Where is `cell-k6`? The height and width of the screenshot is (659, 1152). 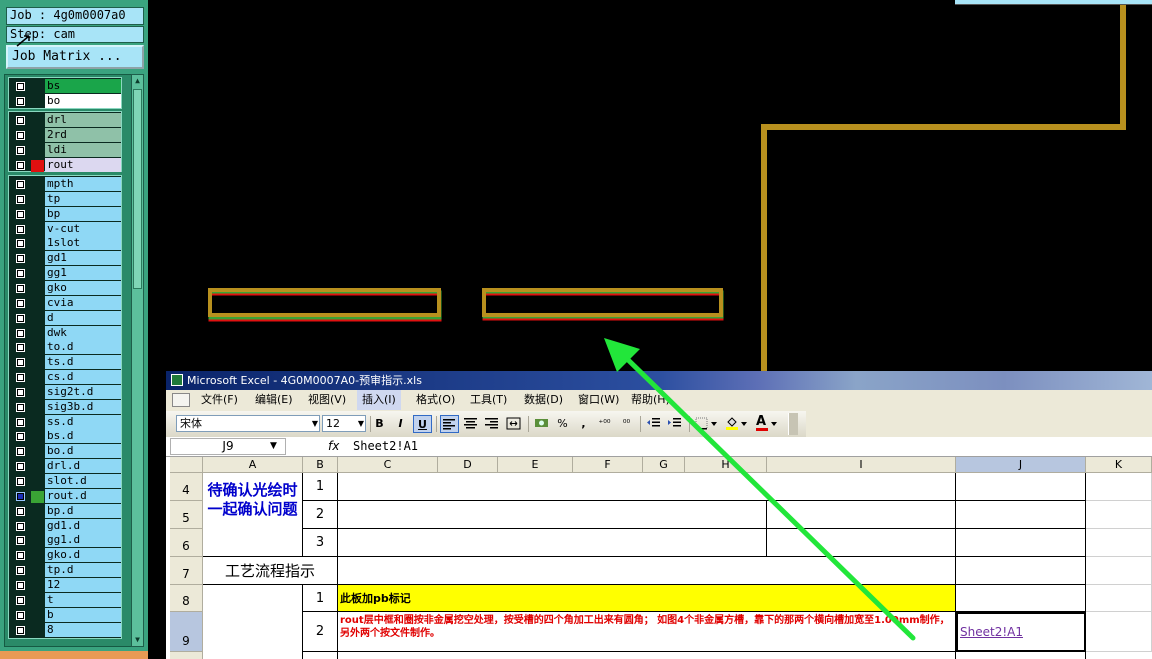 cell-k6 is located at coordinates (1119, 543).